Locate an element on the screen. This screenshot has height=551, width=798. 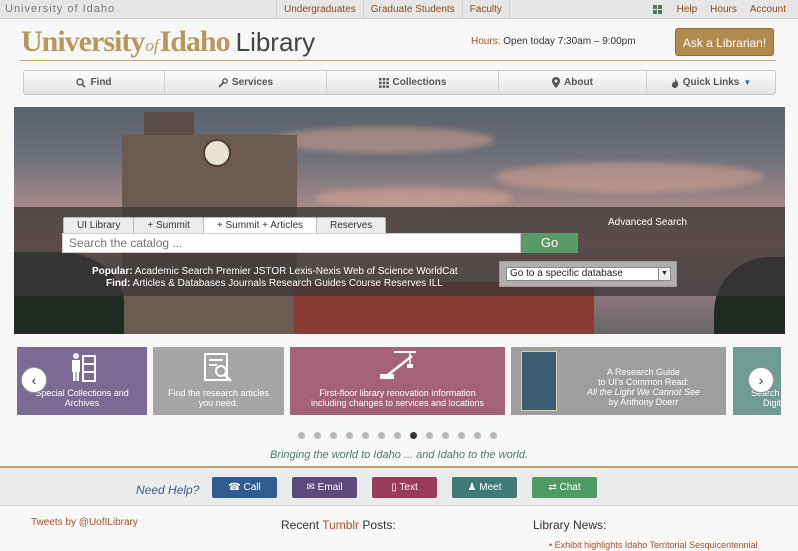
hours-info: Hours: Open today 7:30am – 9:00pm is located at coordinates (553, 41).